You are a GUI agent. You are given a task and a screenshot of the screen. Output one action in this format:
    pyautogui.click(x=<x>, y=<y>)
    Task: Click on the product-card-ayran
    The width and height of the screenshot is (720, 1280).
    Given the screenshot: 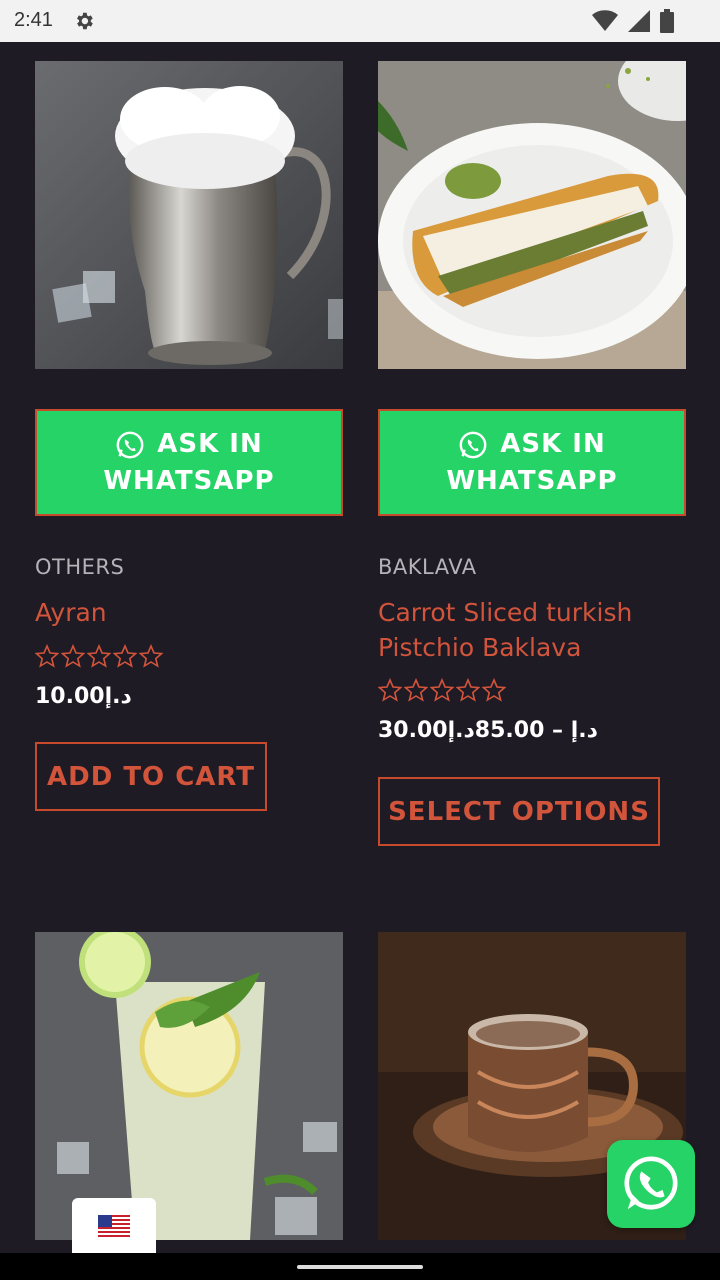 What is the action you would take?
    pyautogui.click(x=189, y=215)
    